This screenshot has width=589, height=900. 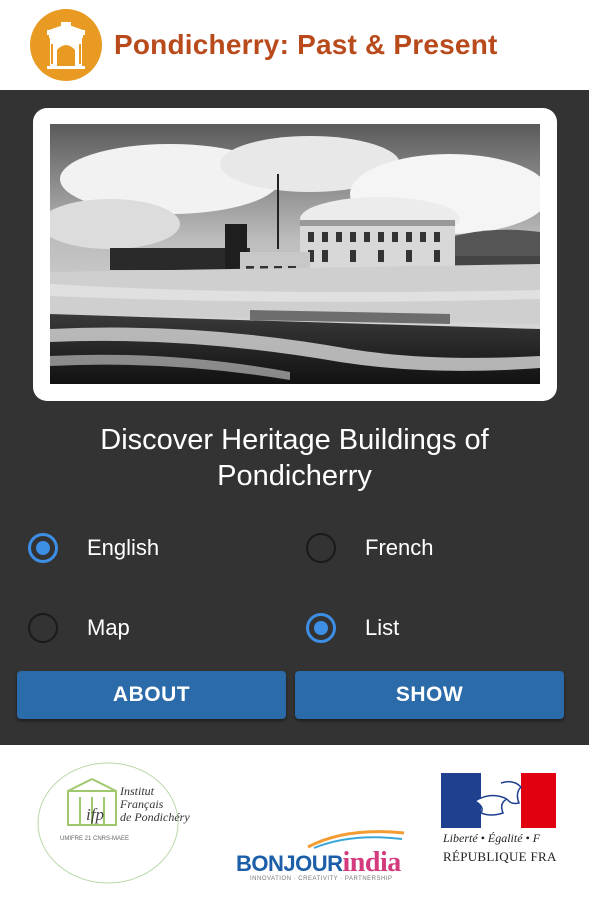 What do you see at coordinates (123, 547) in the screenshot?
I see `radio-label-english: English` at bounding box center [123, 547].